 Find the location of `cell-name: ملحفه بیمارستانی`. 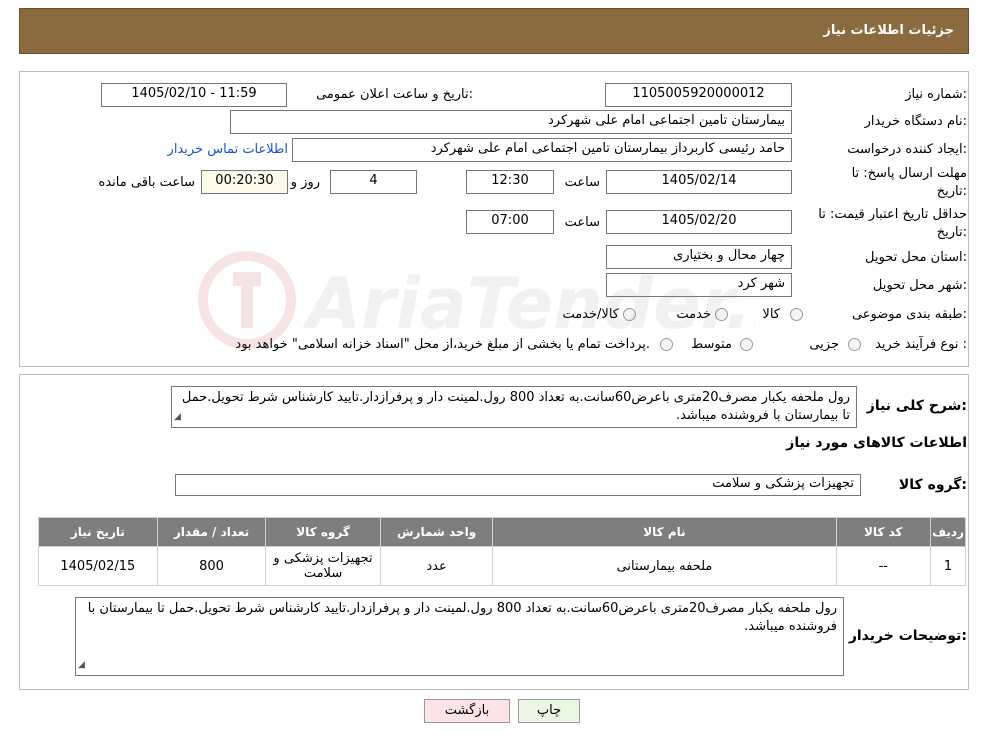

cell-name: ملحفه بیمارستانی is located at coordinates (664, 566).